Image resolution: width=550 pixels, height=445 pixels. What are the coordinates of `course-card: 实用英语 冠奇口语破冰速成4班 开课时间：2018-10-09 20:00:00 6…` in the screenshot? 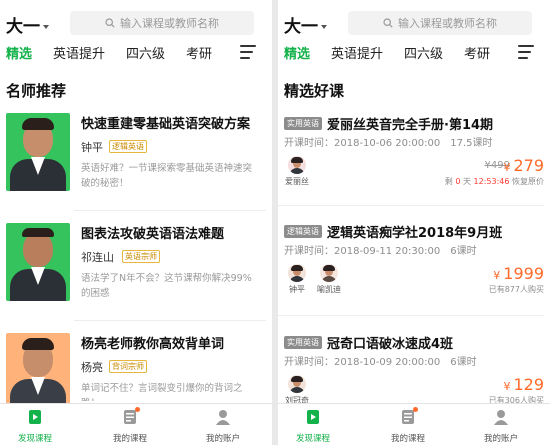 It's located at (414, 369).